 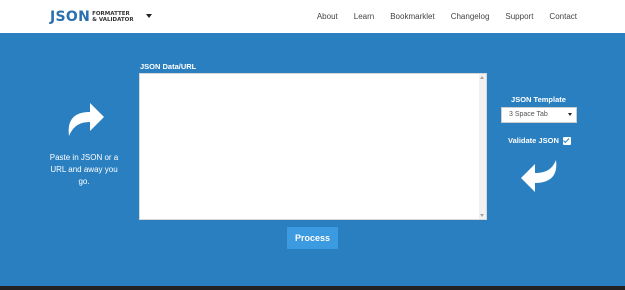 I want to click on logo: JSON FORMATTER & VALIDATOR, so click(x=92, y=17).